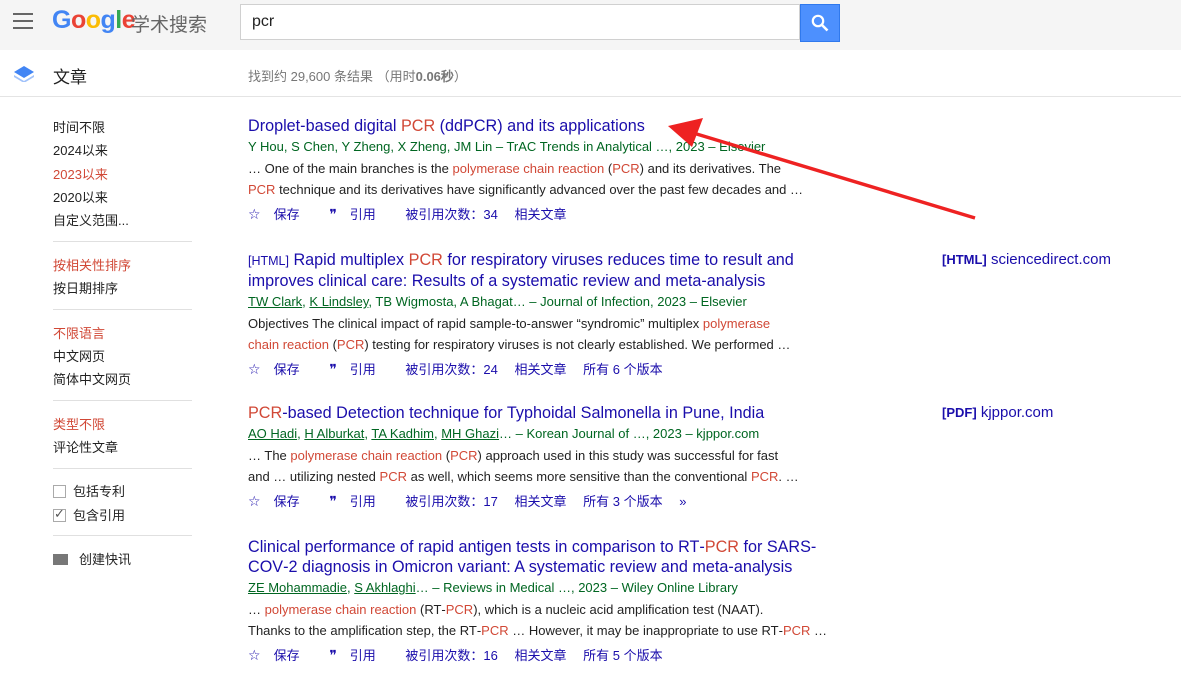 Image resolution: width=1181 pixels, height=679 pixels. I want to click on author-link: AO Hadi, so click(272, 433).